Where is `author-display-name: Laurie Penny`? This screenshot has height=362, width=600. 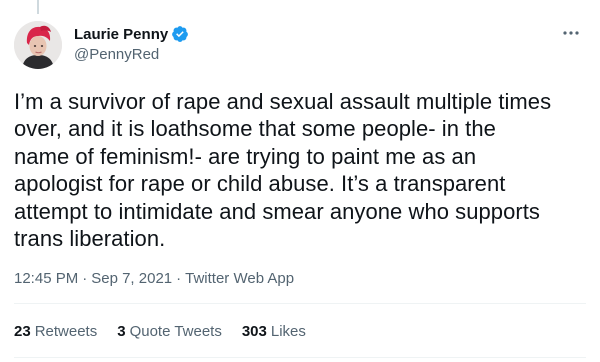
author-display-name: Laurie Penny is located at coordinates (121, 34).